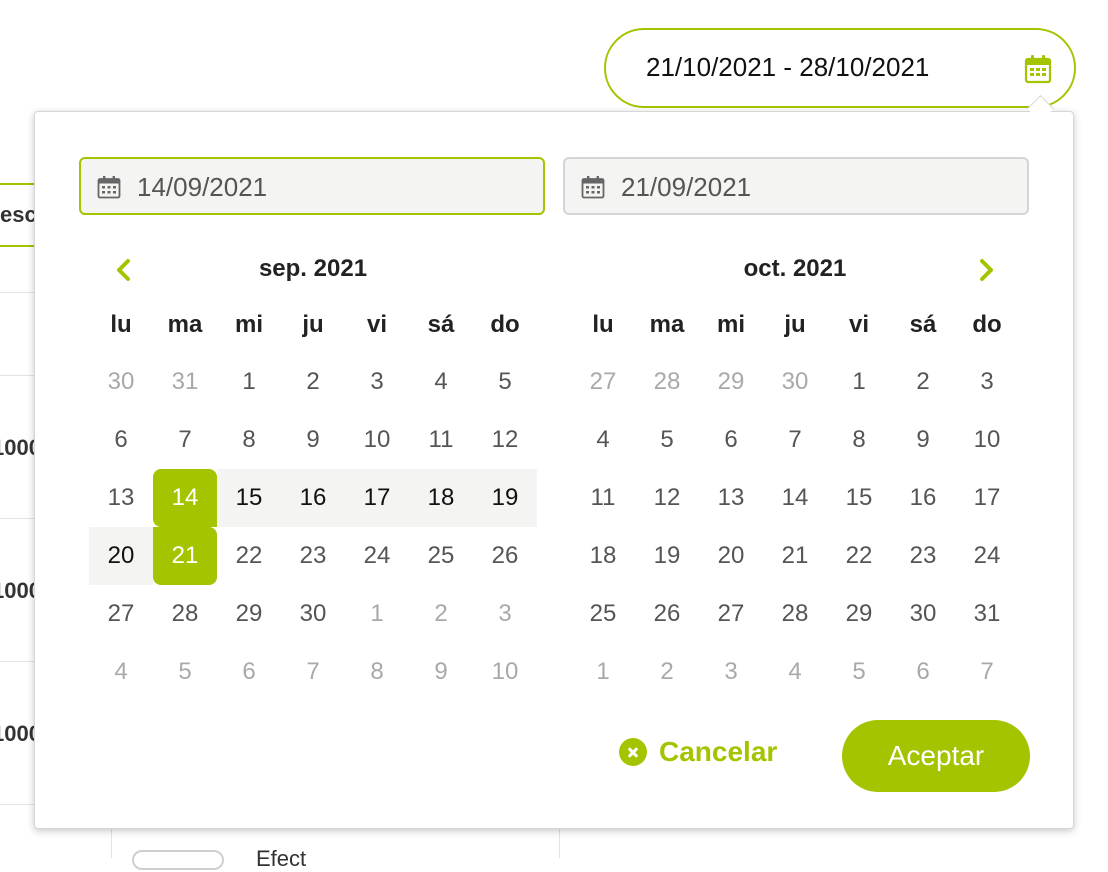 The width and height of the screenshot is (1108, 872). I want to click on weekday-label: lu, so click(121, 324).